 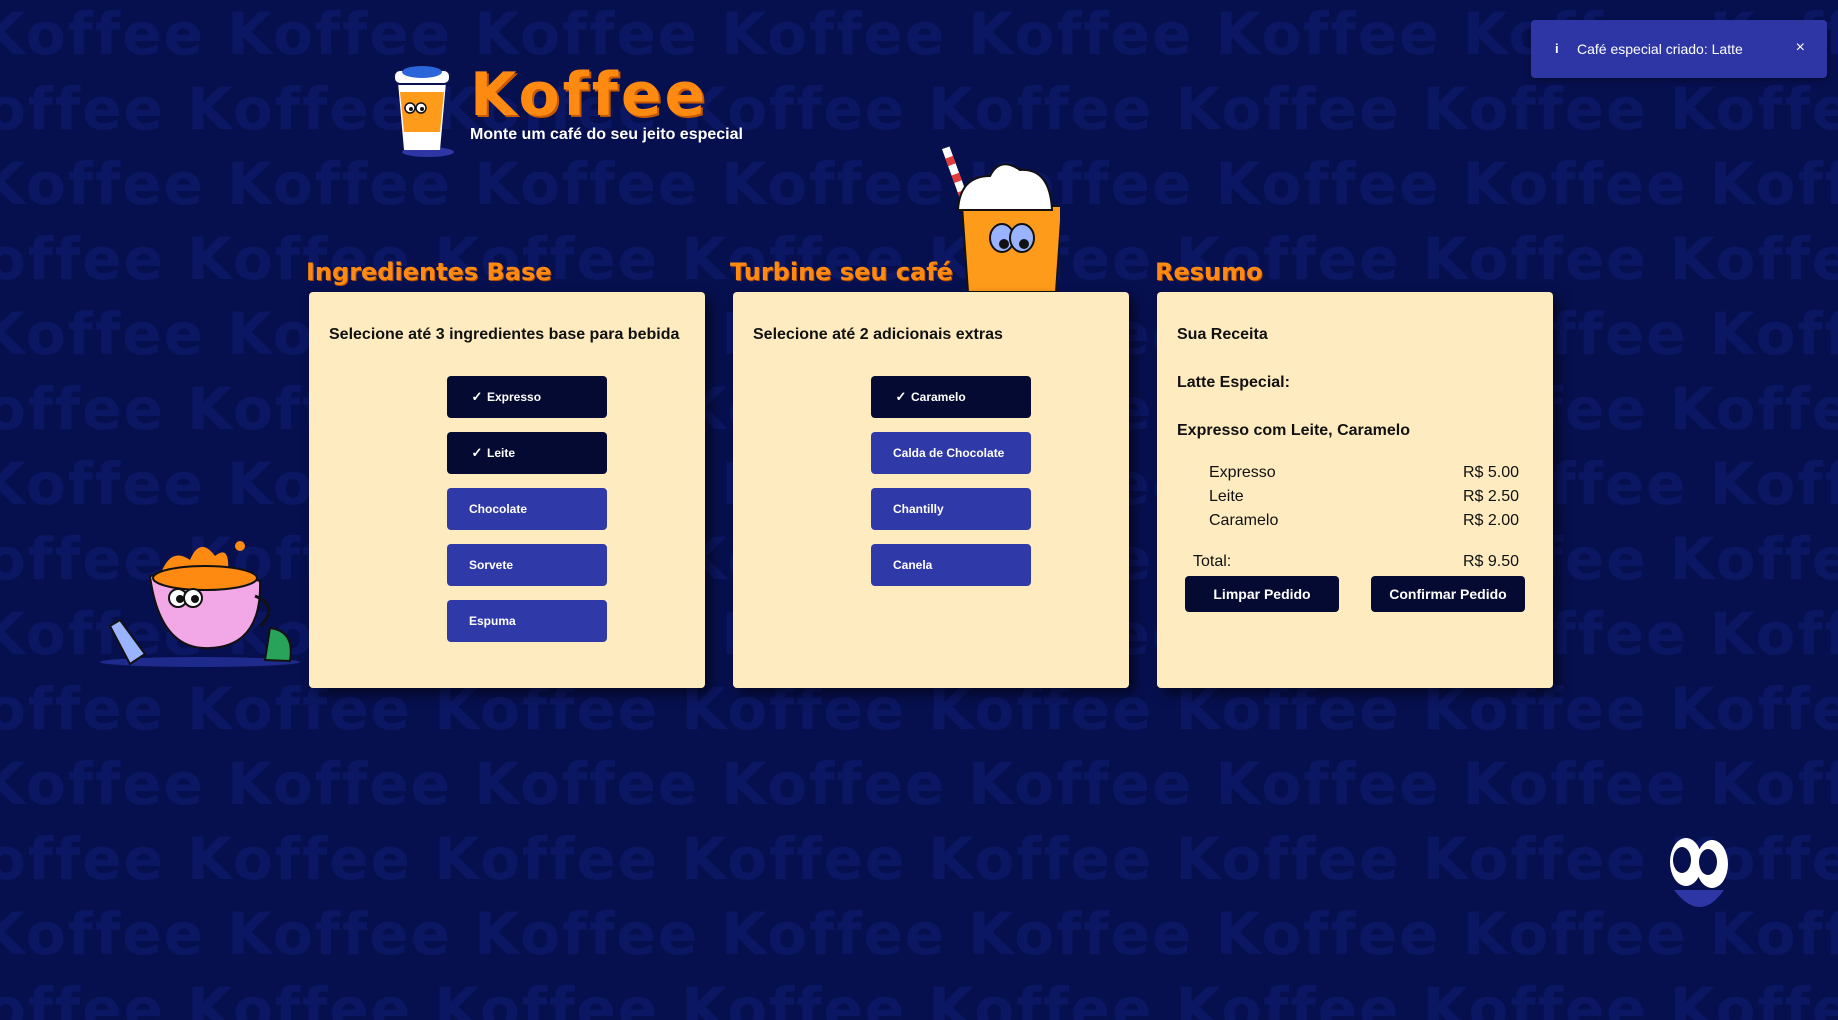 What do you see at coordinates (1660, 49) in the screenshot?
I see `toast-message: Café especial criado: Latte` at bounding box center [1660, 49].